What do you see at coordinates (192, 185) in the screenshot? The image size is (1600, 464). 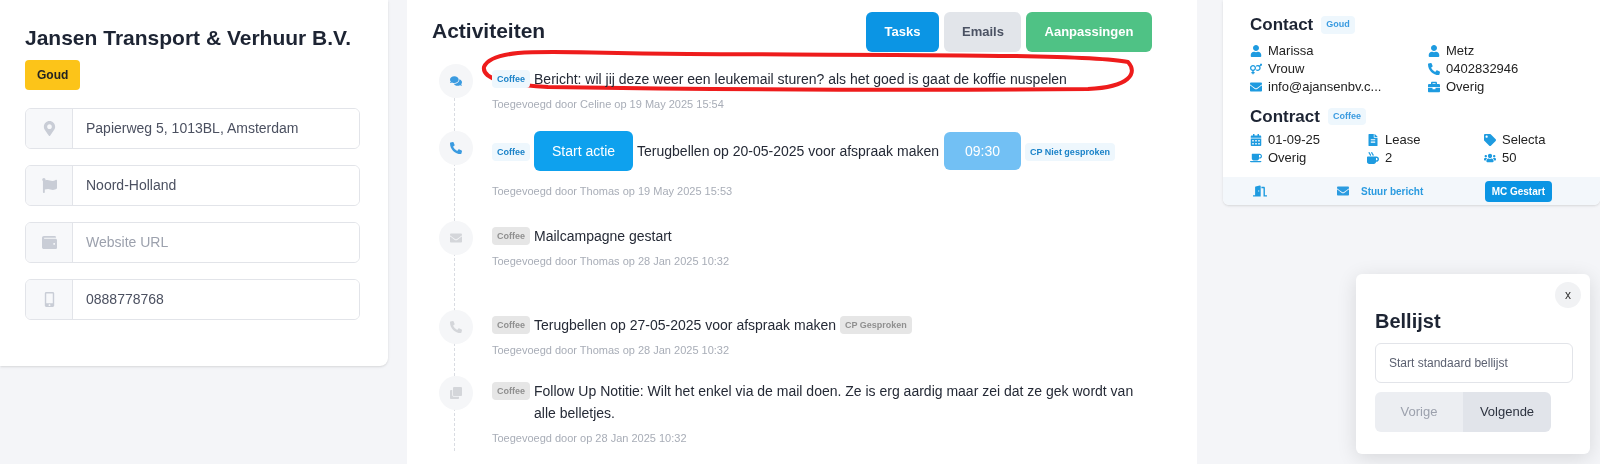 I see `input-field: Noord-Holland` at bounding box center [192, 185].